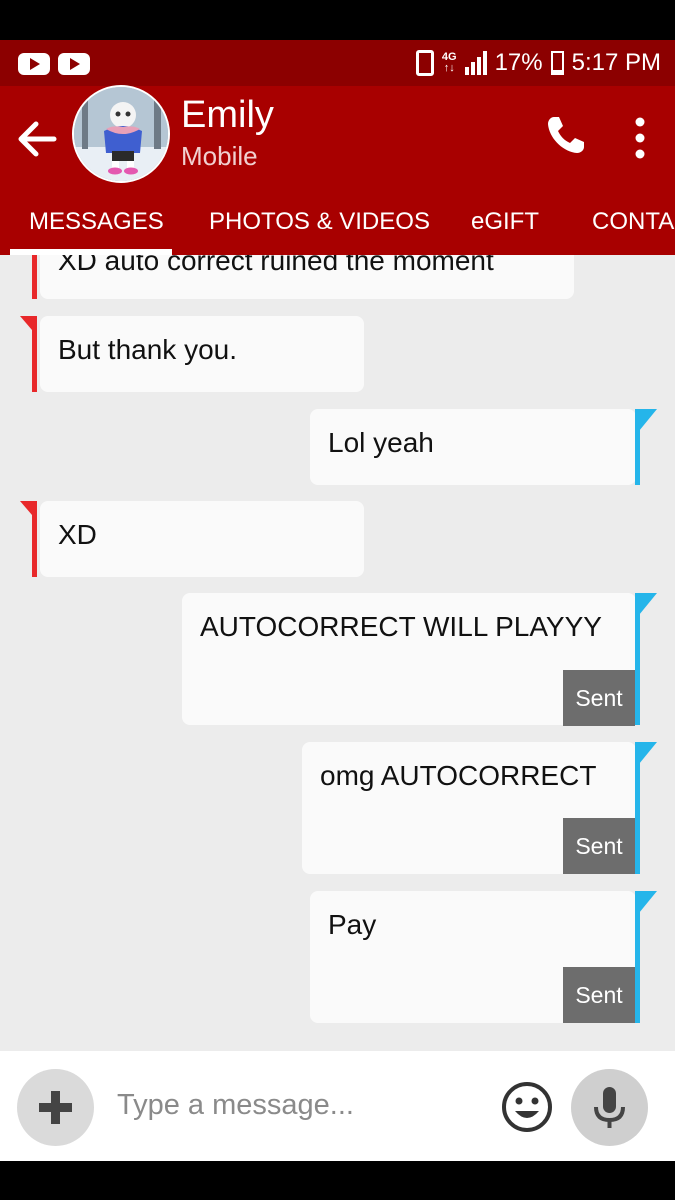 The height and width of the screenshot is (1200, 675). What do you see at coordinates (276, 265) in the screenshot?
I see `message-text: XD auto correct ruined the moment` at bounding box center [276, 265].